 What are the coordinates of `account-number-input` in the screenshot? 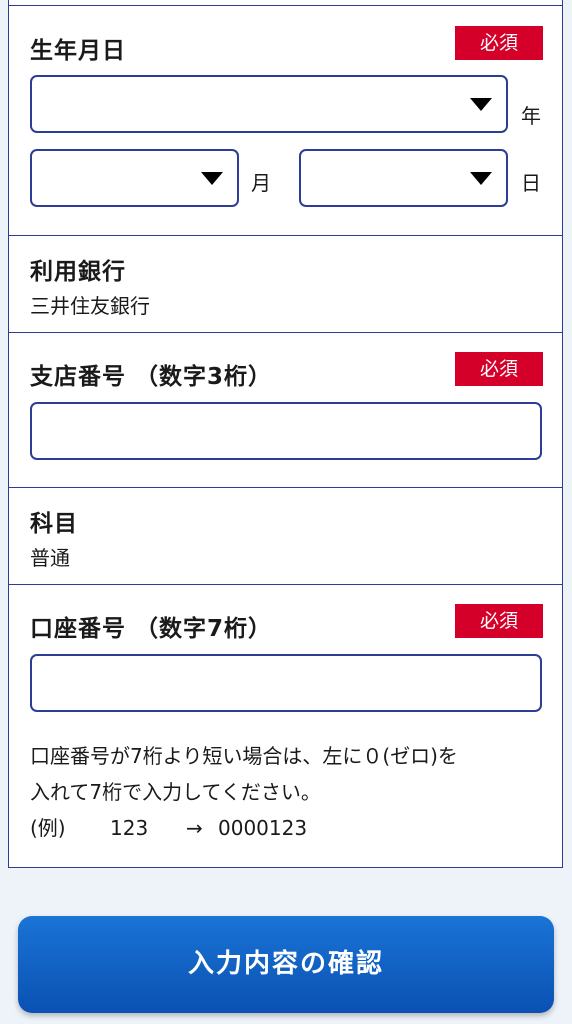 It's located at (286, 683).